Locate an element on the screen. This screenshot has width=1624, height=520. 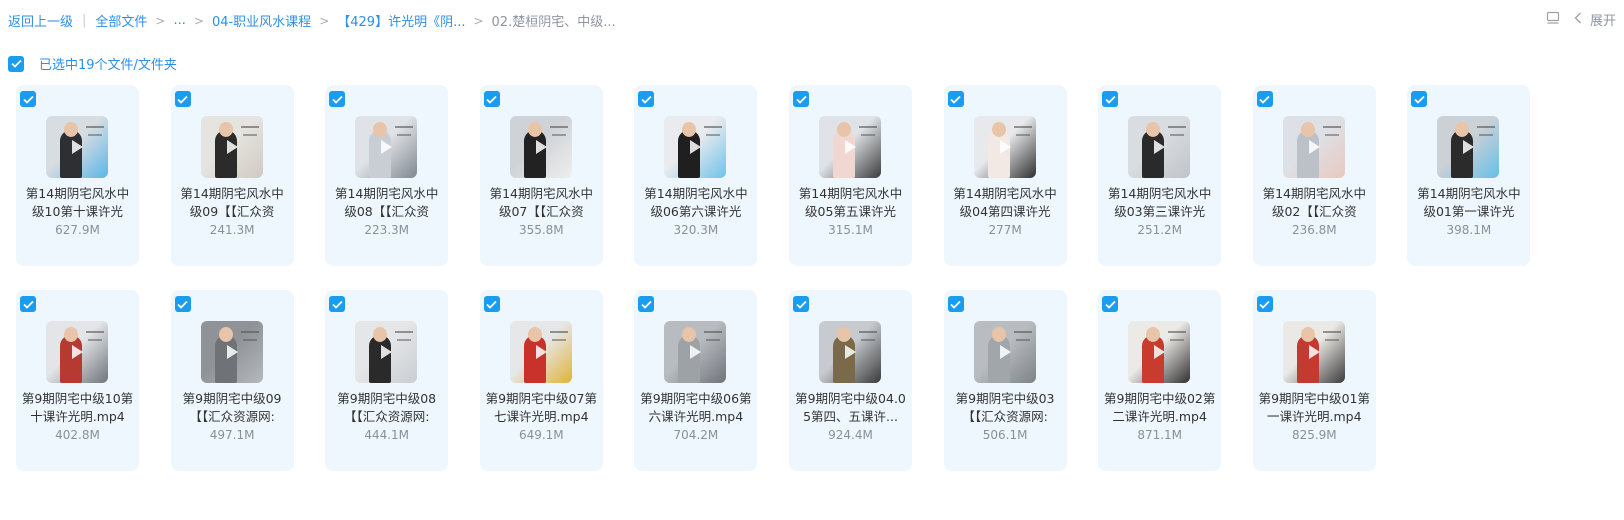
file-name: 第9期阴宅中级07第七课许光明.mp4 is located at coordinates (541, 407).